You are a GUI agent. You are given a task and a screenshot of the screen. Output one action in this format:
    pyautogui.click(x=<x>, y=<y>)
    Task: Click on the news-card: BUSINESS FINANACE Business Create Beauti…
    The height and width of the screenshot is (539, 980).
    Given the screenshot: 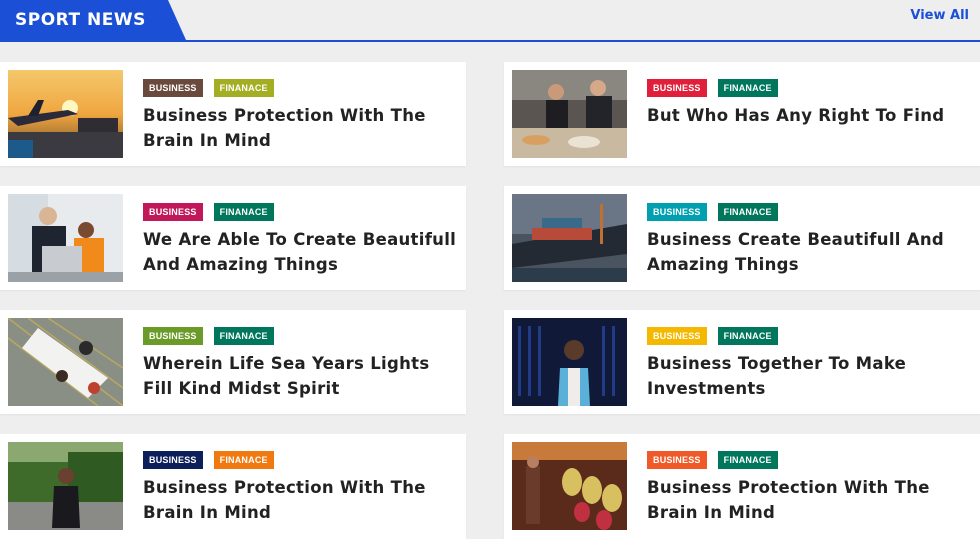 What is the action you would take?
    pyautogui.click(x=742, y=238)
    